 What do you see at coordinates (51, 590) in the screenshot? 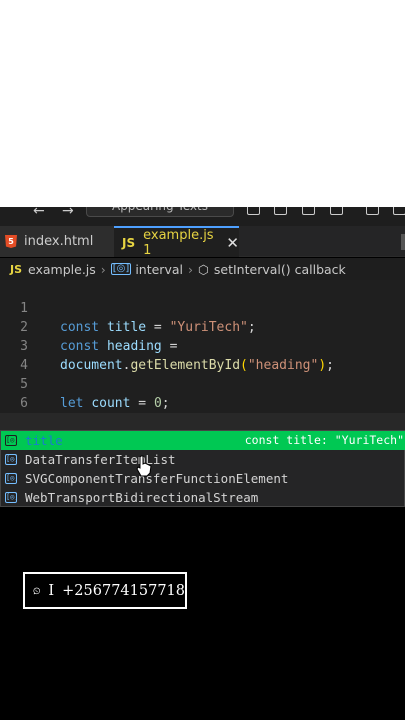
I see `separator-bar: I` at bounding box center [51, 590].